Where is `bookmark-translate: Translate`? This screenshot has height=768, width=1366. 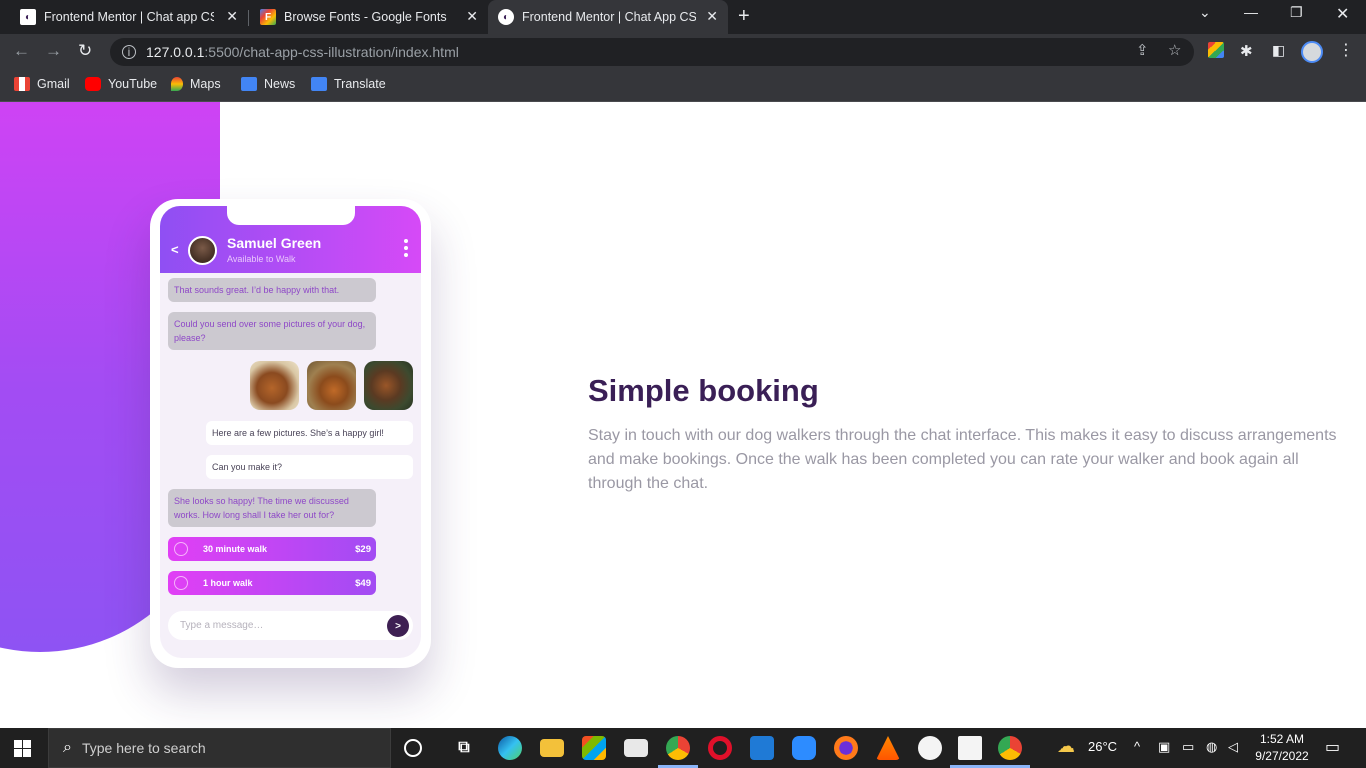
bookmark-translate: Translate is located at coordinates (348, 84).